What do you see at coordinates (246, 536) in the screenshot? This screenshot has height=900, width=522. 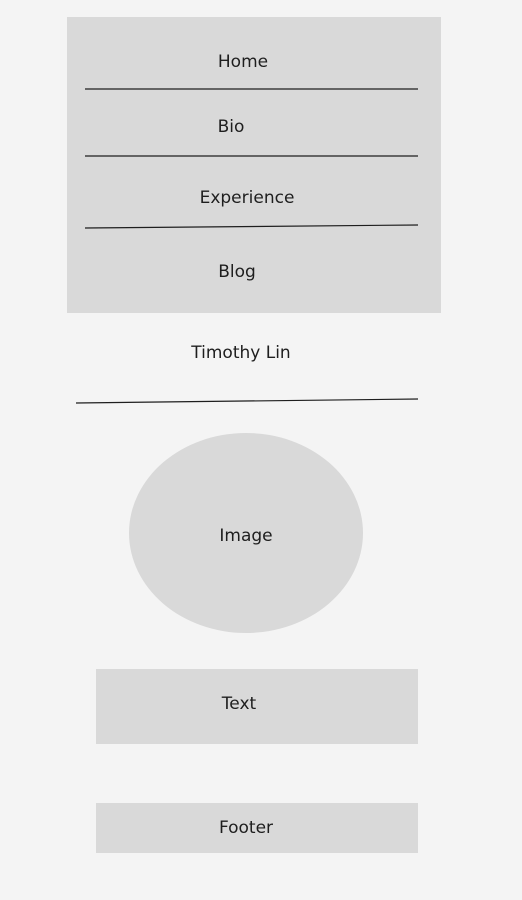 I see `image-placeholder-label: Image` at bounding box center [246, 536].